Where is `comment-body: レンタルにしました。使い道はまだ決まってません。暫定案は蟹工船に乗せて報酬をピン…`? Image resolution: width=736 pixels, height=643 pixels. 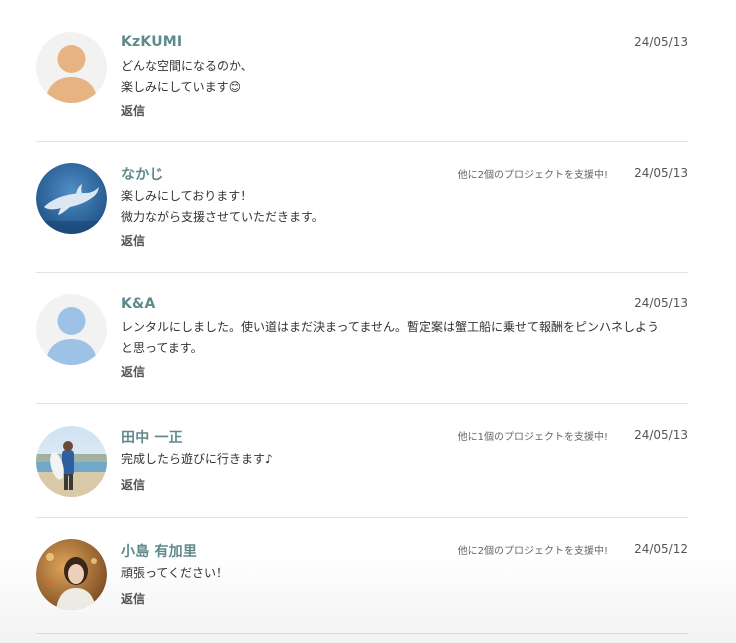
comment-body: レンタルにしました。使い道はまだ決まってません。暫定案は蟹工船に乗せて報酬をピン… is located at coordinates (404, 338).